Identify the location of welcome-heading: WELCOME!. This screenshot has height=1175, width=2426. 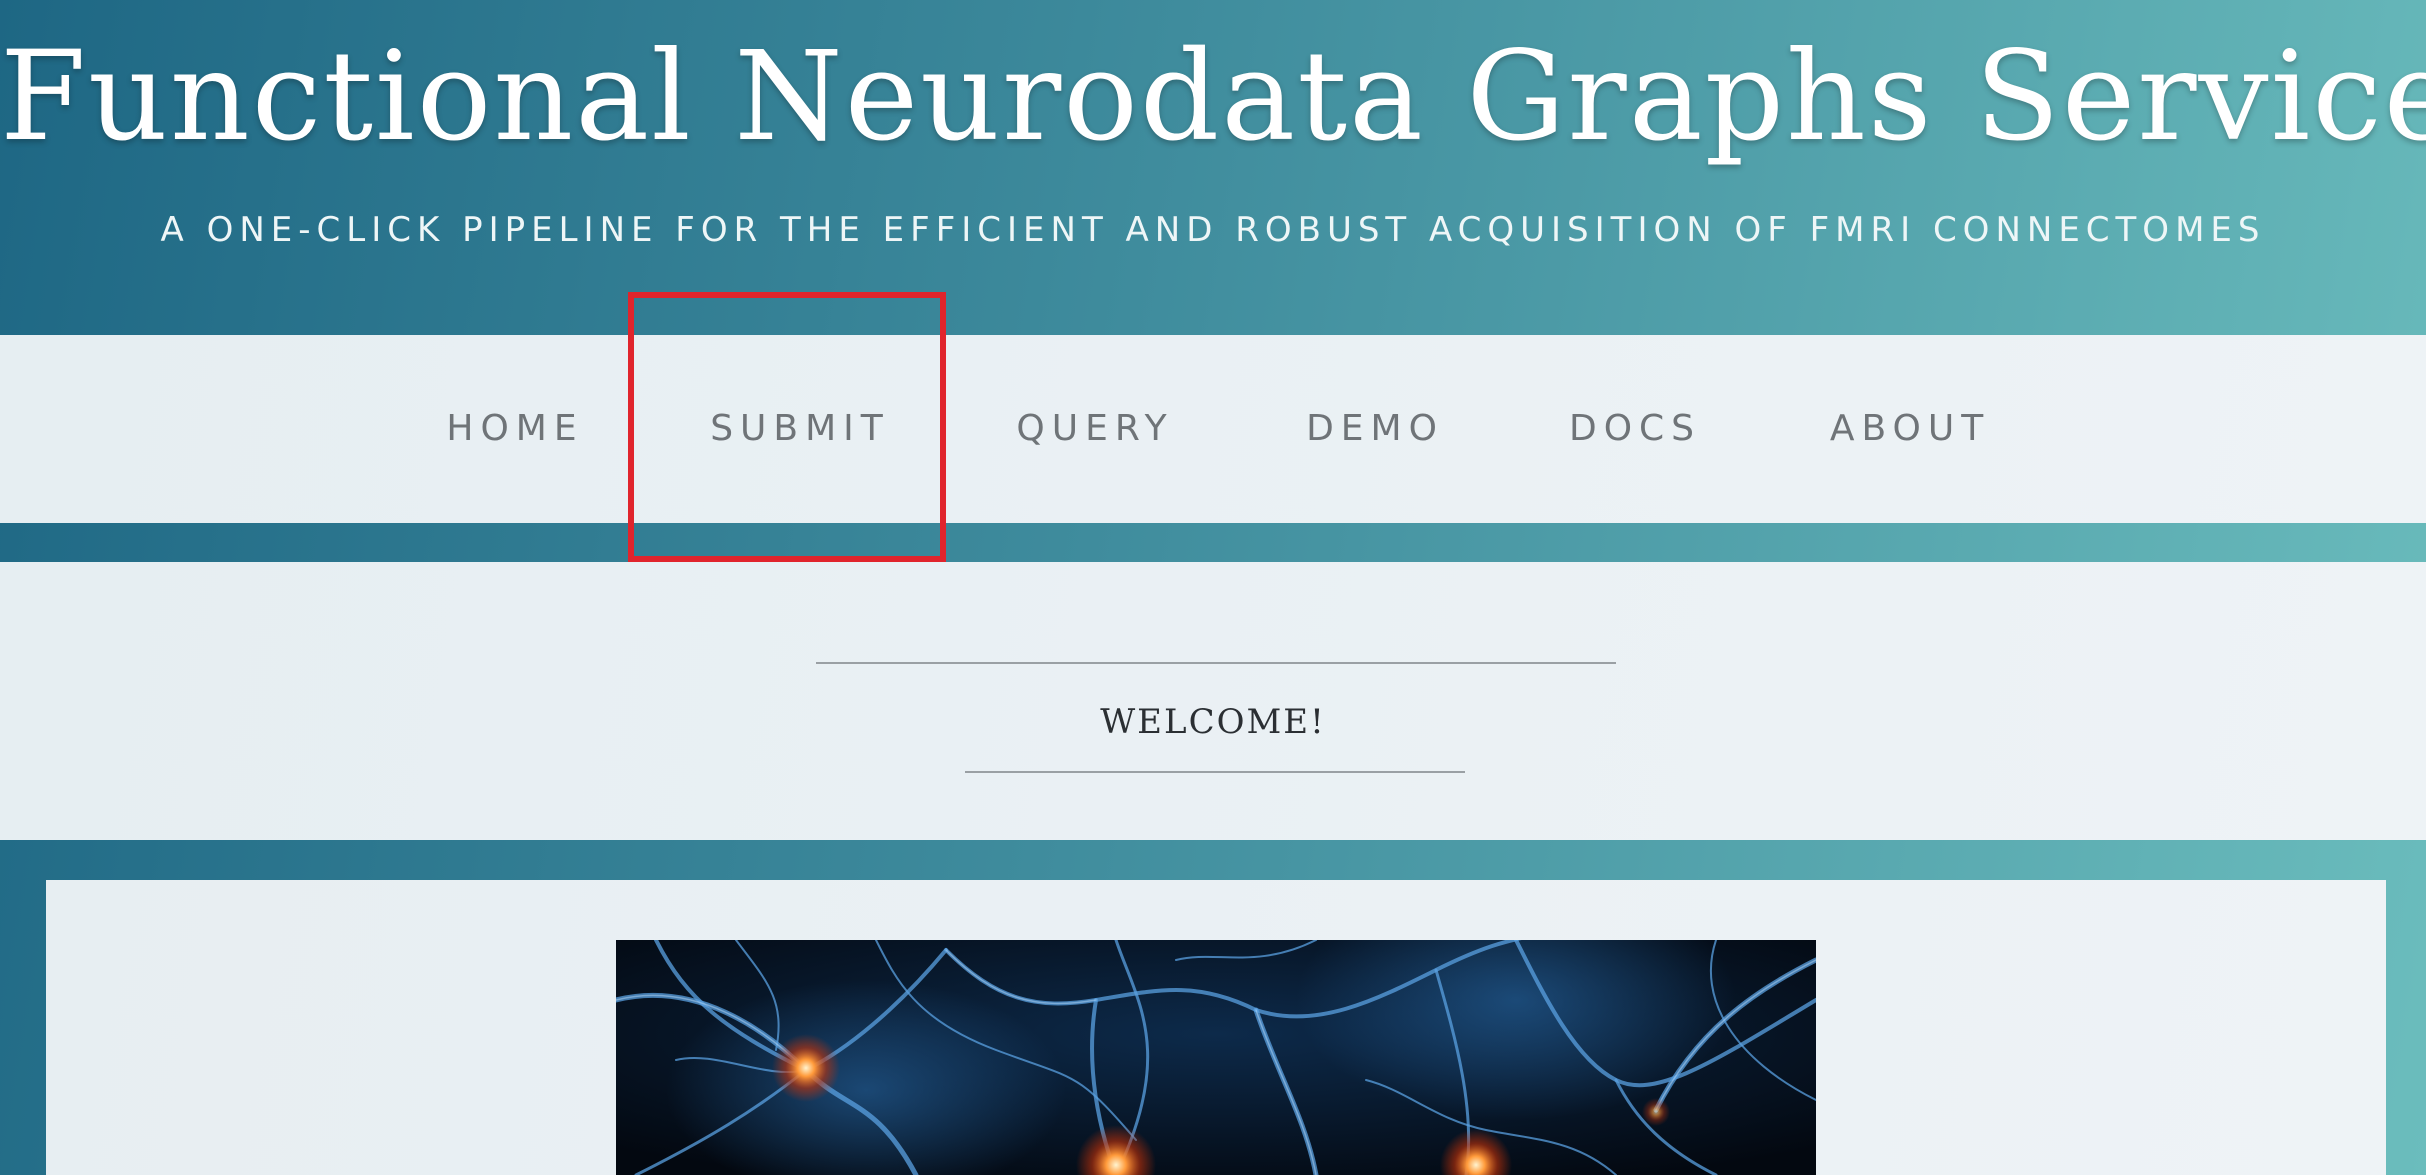
(1213, 722).